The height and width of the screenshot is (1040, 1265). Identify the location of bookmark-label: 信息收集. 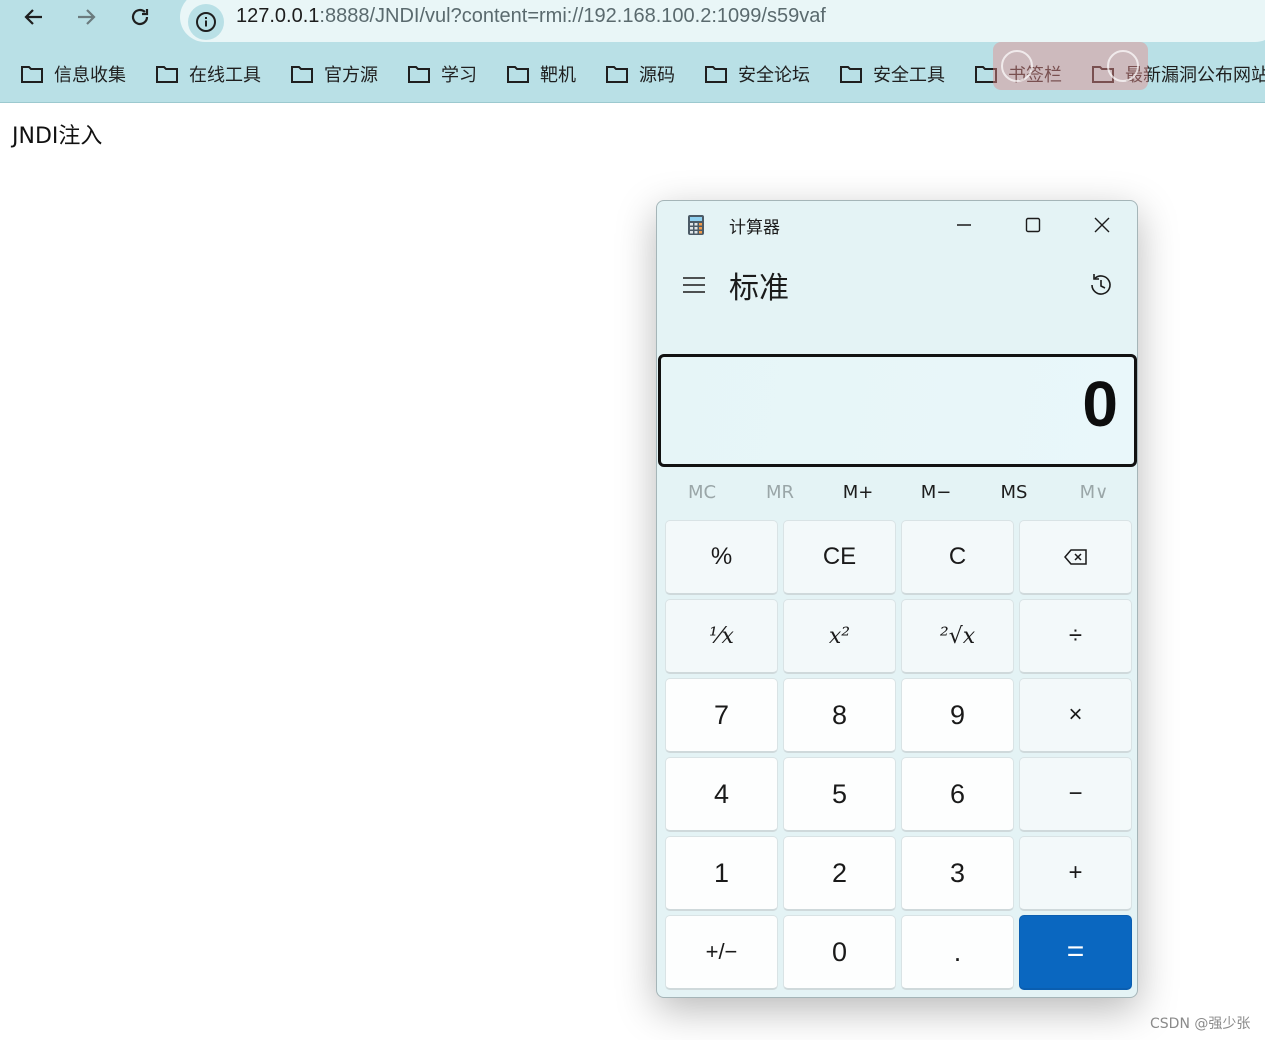
(90, 75).